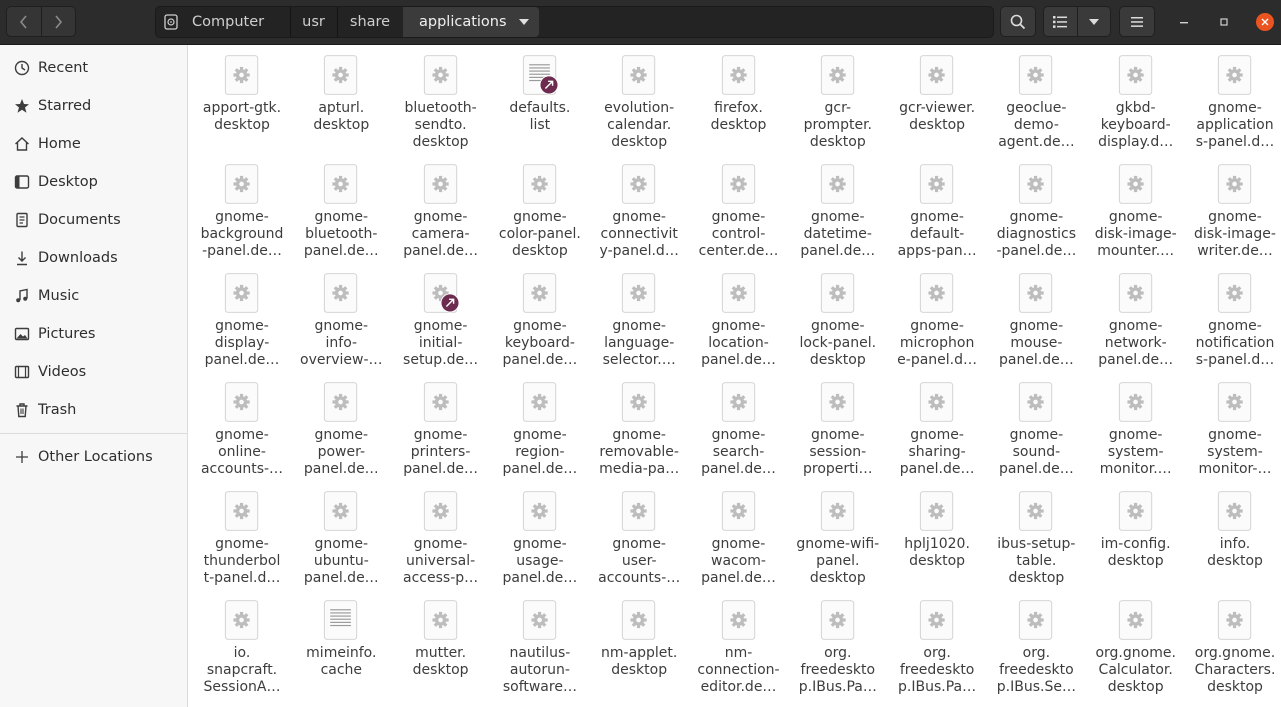 The width and height of the screenshot is (1281, 707). Describe the element at coordinates (228, 22) in the screenshot. I see `path-crumb-label: Computer` at that location.